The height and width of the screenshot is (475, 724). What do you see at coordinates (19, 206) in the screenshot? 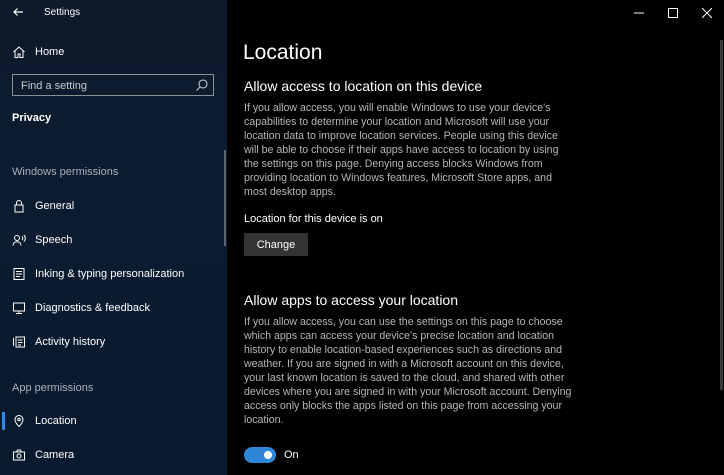
I see `lock-icon` at bounding box center [19, 206].